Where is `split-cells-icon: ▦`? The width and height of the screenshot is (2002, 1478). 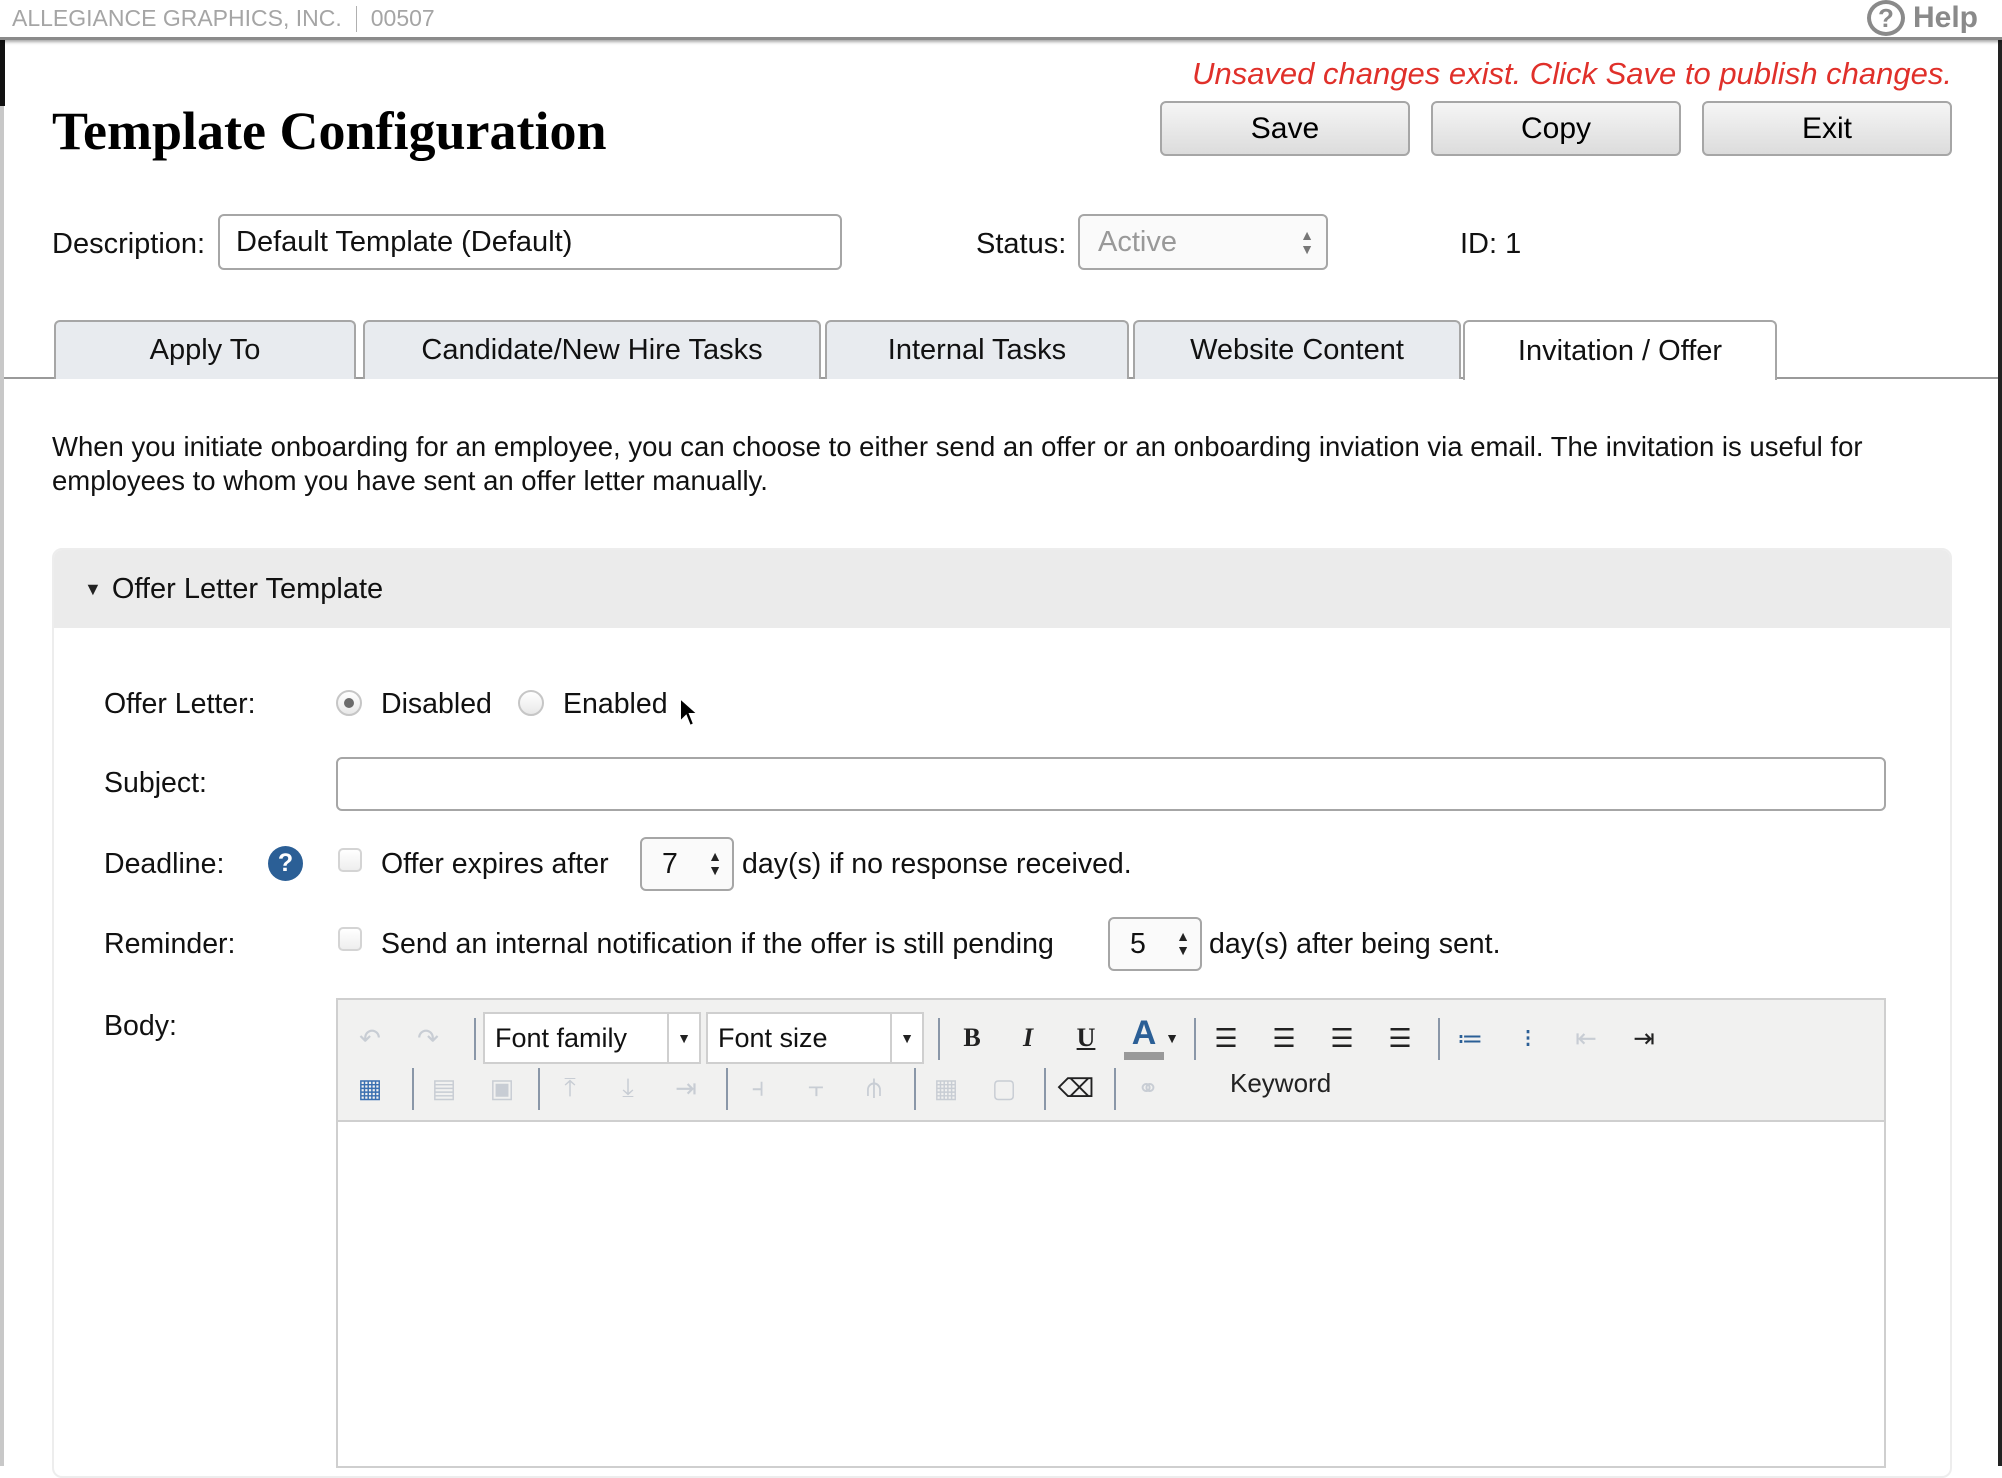
split-cells-icon: ▦ is located at coordinates (946, 1088).